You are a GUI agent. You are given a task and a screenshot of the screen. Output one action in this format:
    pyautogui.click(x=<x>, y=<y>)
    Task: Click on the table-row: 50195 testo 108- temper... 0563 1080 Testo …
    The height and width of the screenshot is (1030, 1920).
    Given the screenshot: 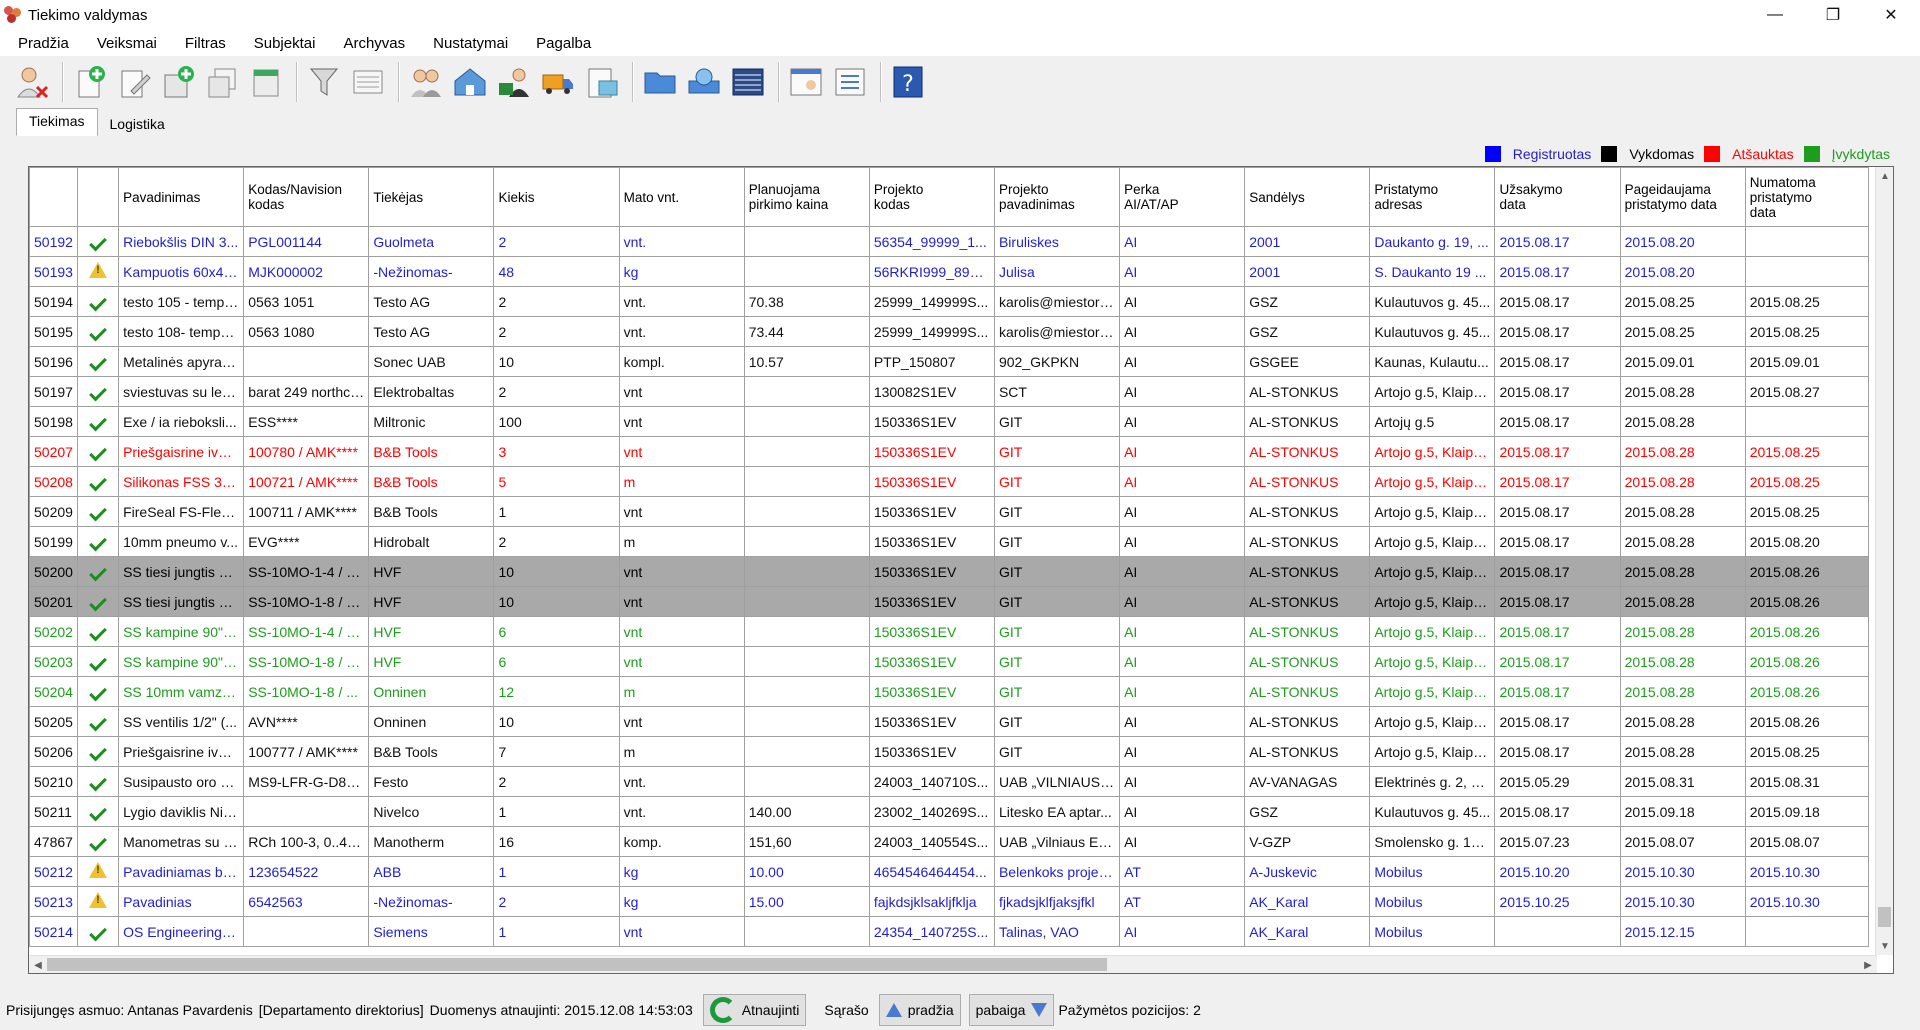 What is the action you would take?
    pyautogui.click(x=949, y=331)
    